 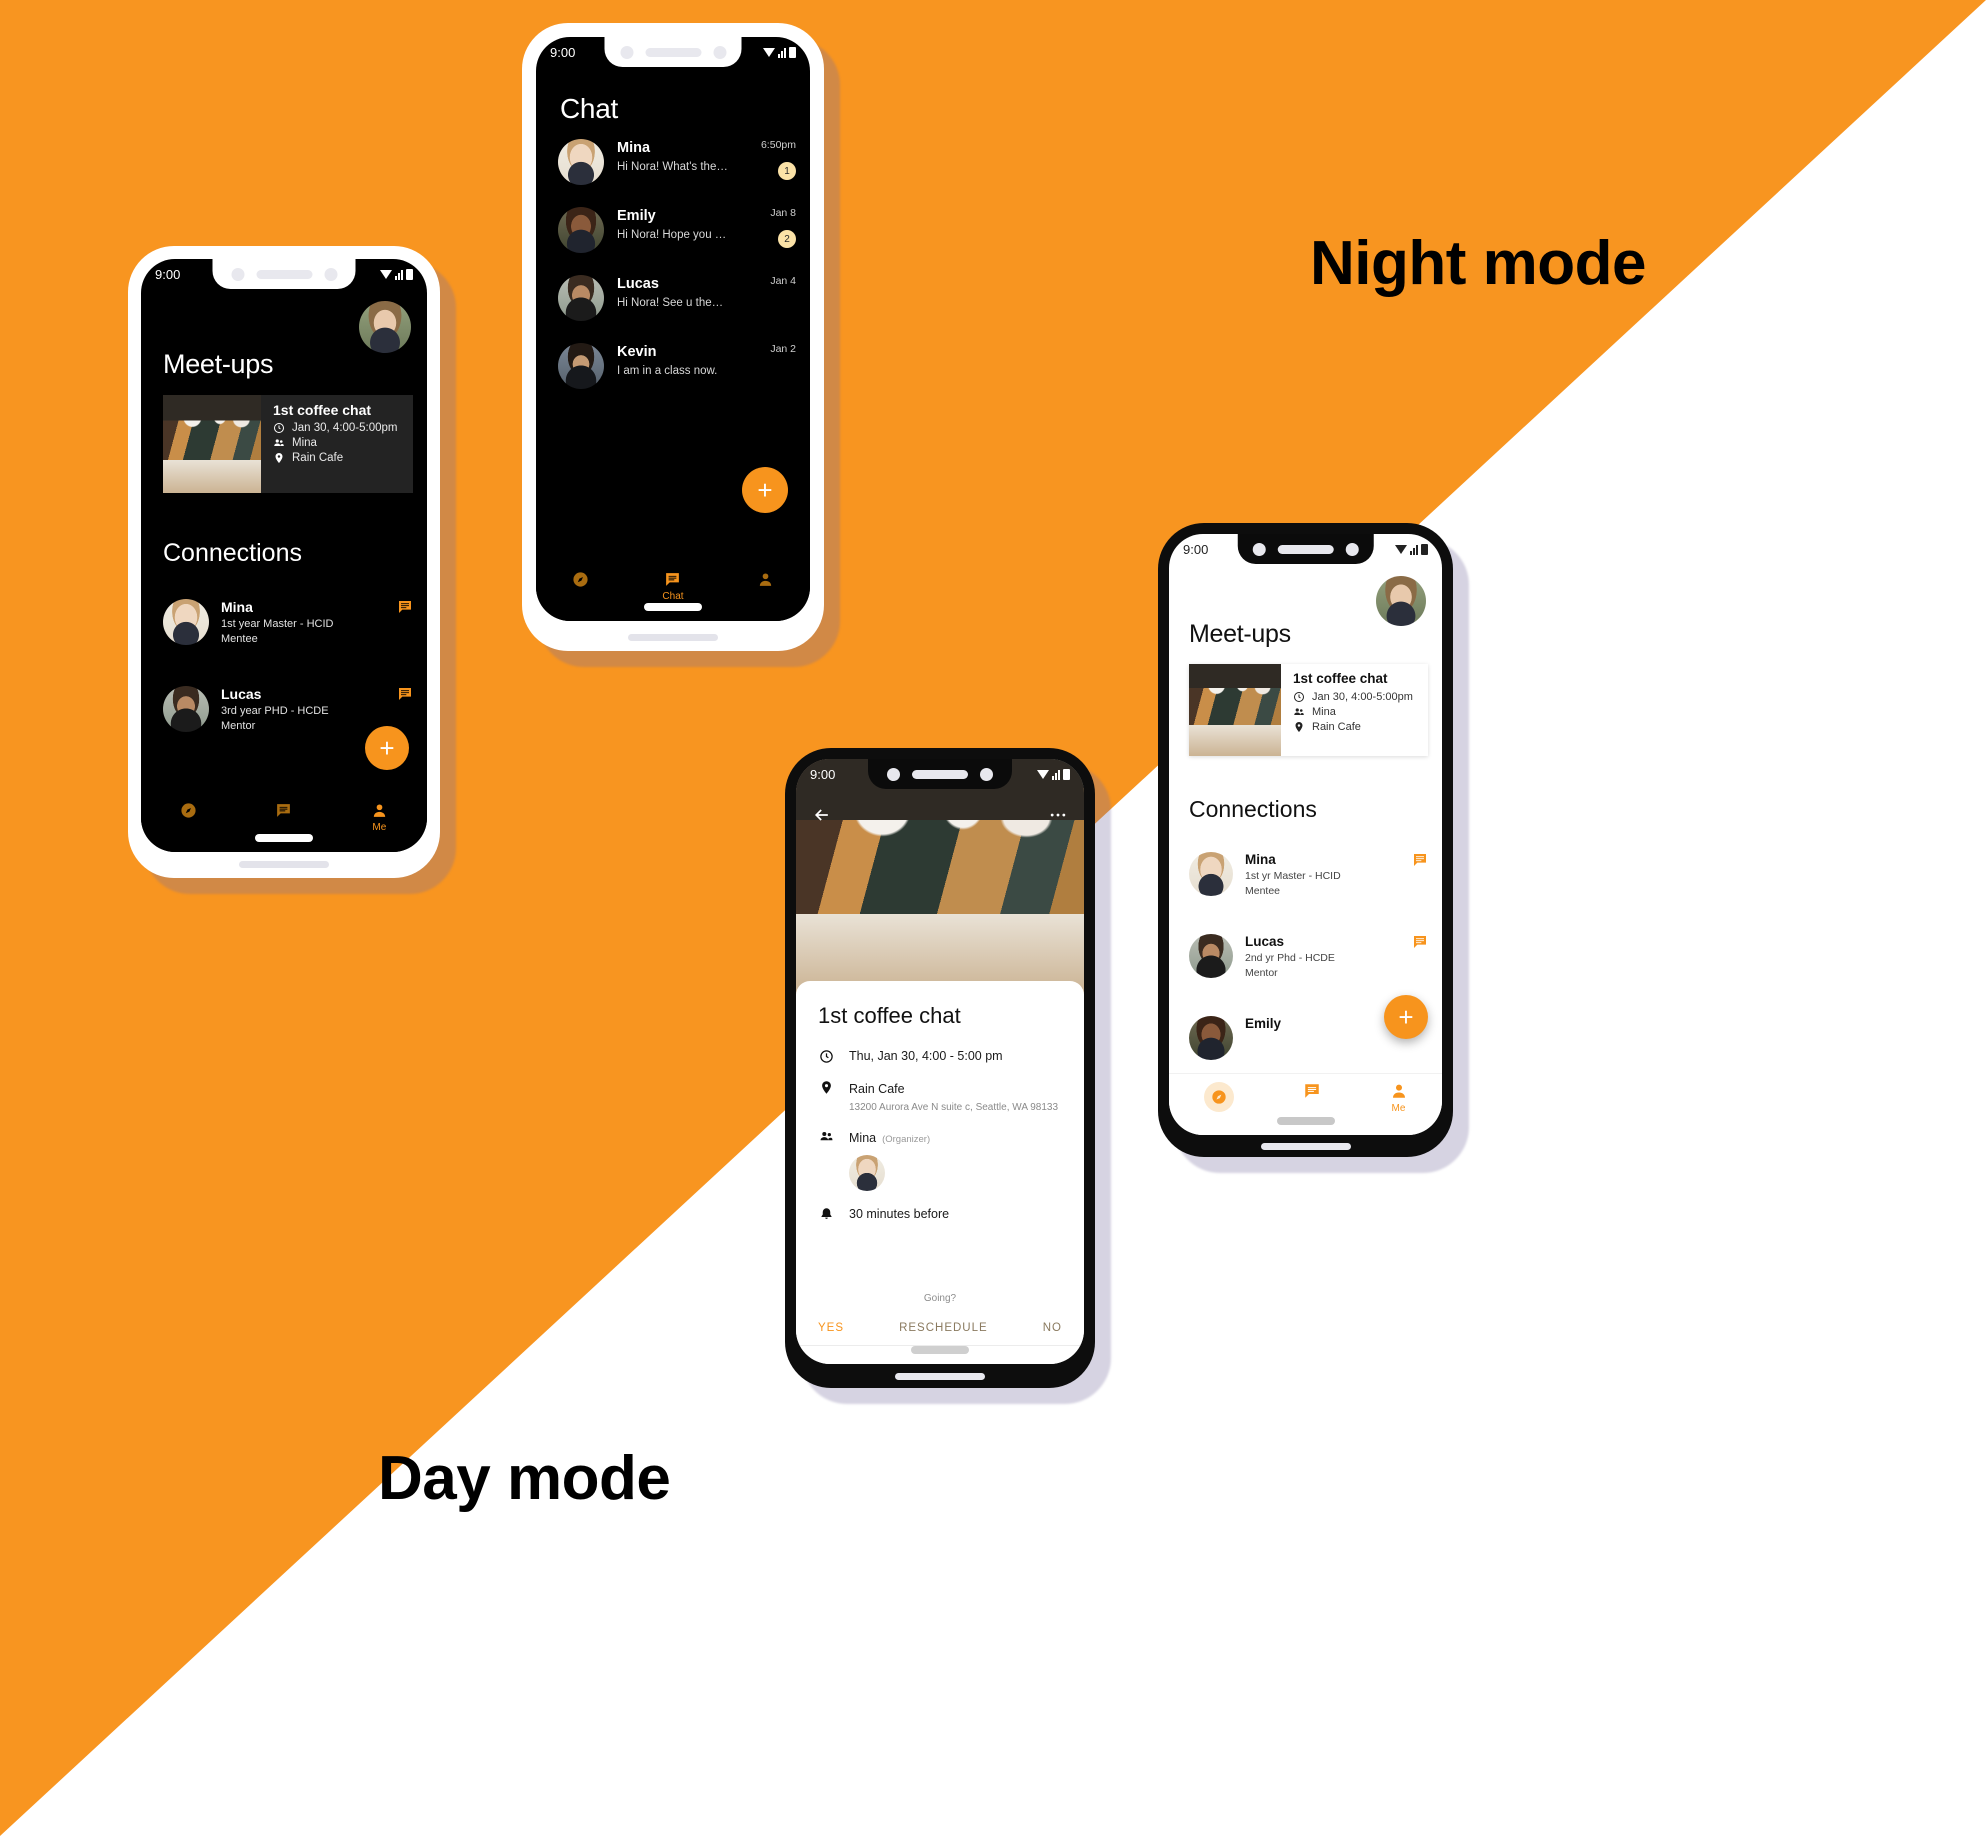 What do you see at coordinates (1398, 1108) in the screenshot?
I see `nav-label: Me` at bounding box center [1398, 1108].